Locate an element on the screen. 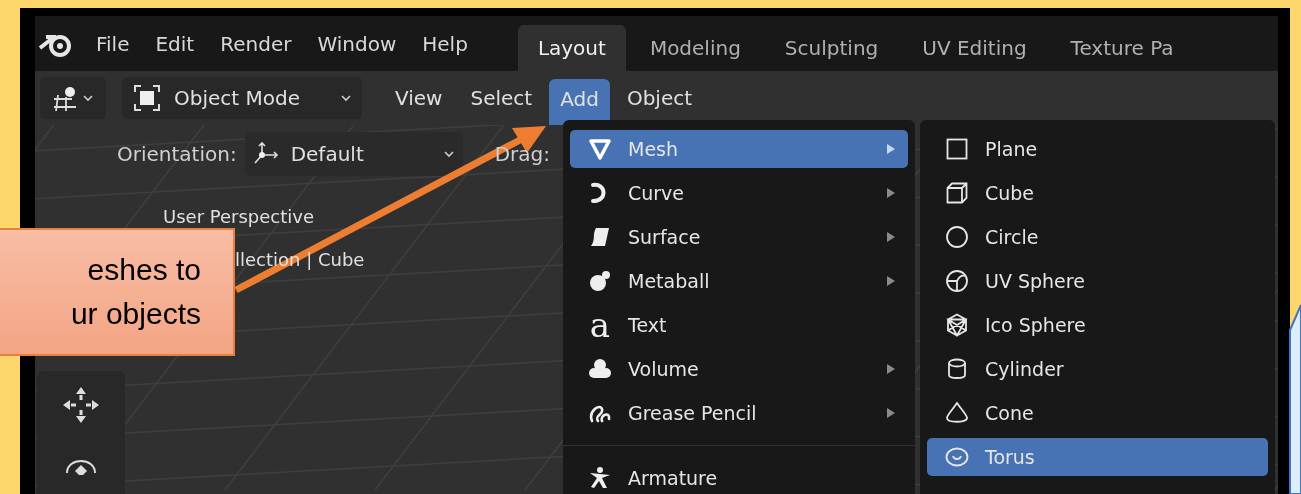 The image size is (1301, 494). workspace-tab: Sculpting is located at coordinates (831, 48).